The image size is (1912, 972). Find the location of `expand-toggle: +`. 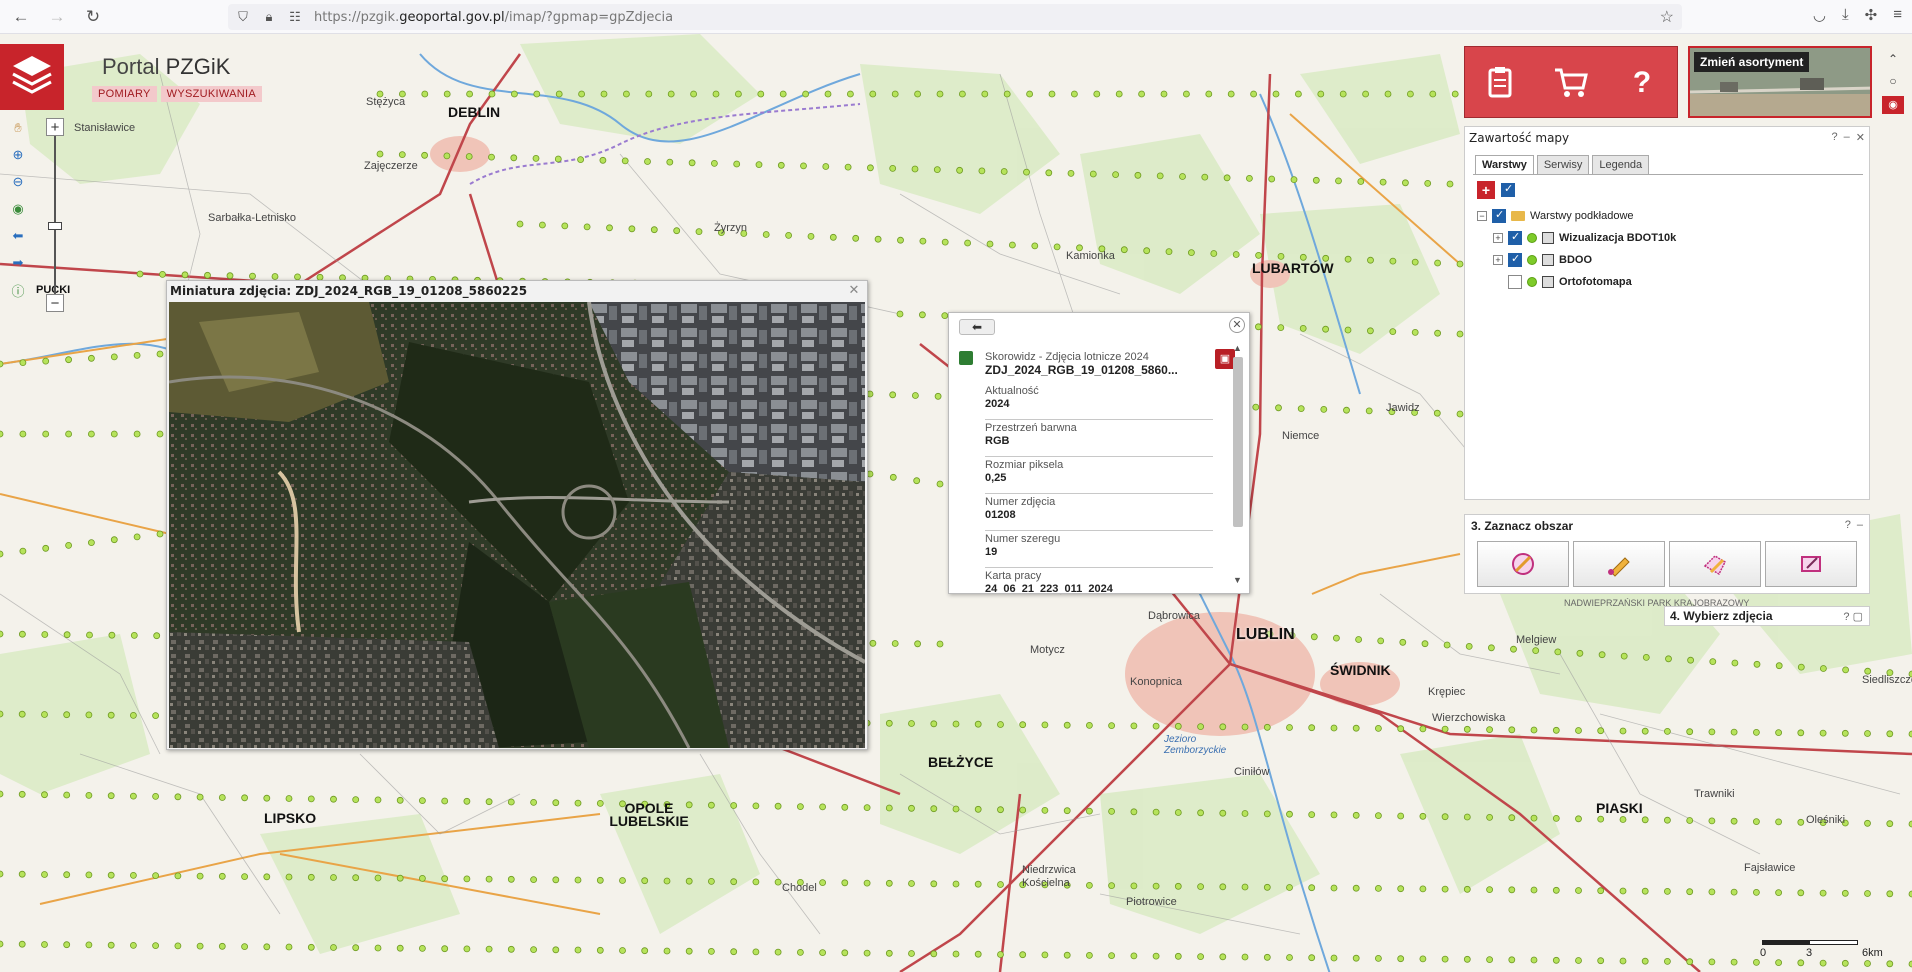

expand-toggle: + is located at coordinates (1498, 238).